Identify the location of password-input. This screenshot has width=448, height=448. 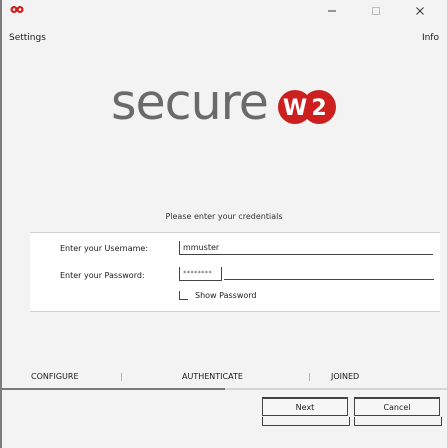
(200, 274).